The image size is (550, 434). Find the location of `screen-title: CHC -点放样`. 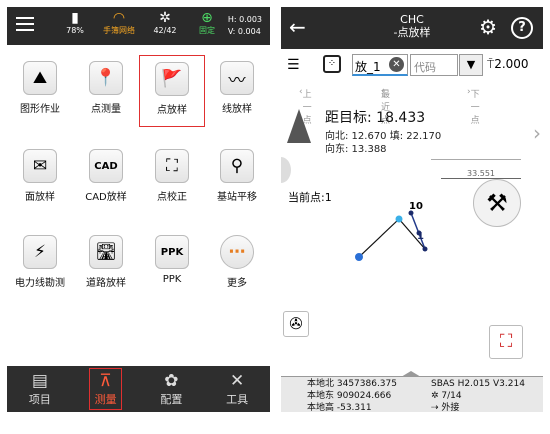

screen-title: CHC -点放样 is located at coordinates (412, 26).